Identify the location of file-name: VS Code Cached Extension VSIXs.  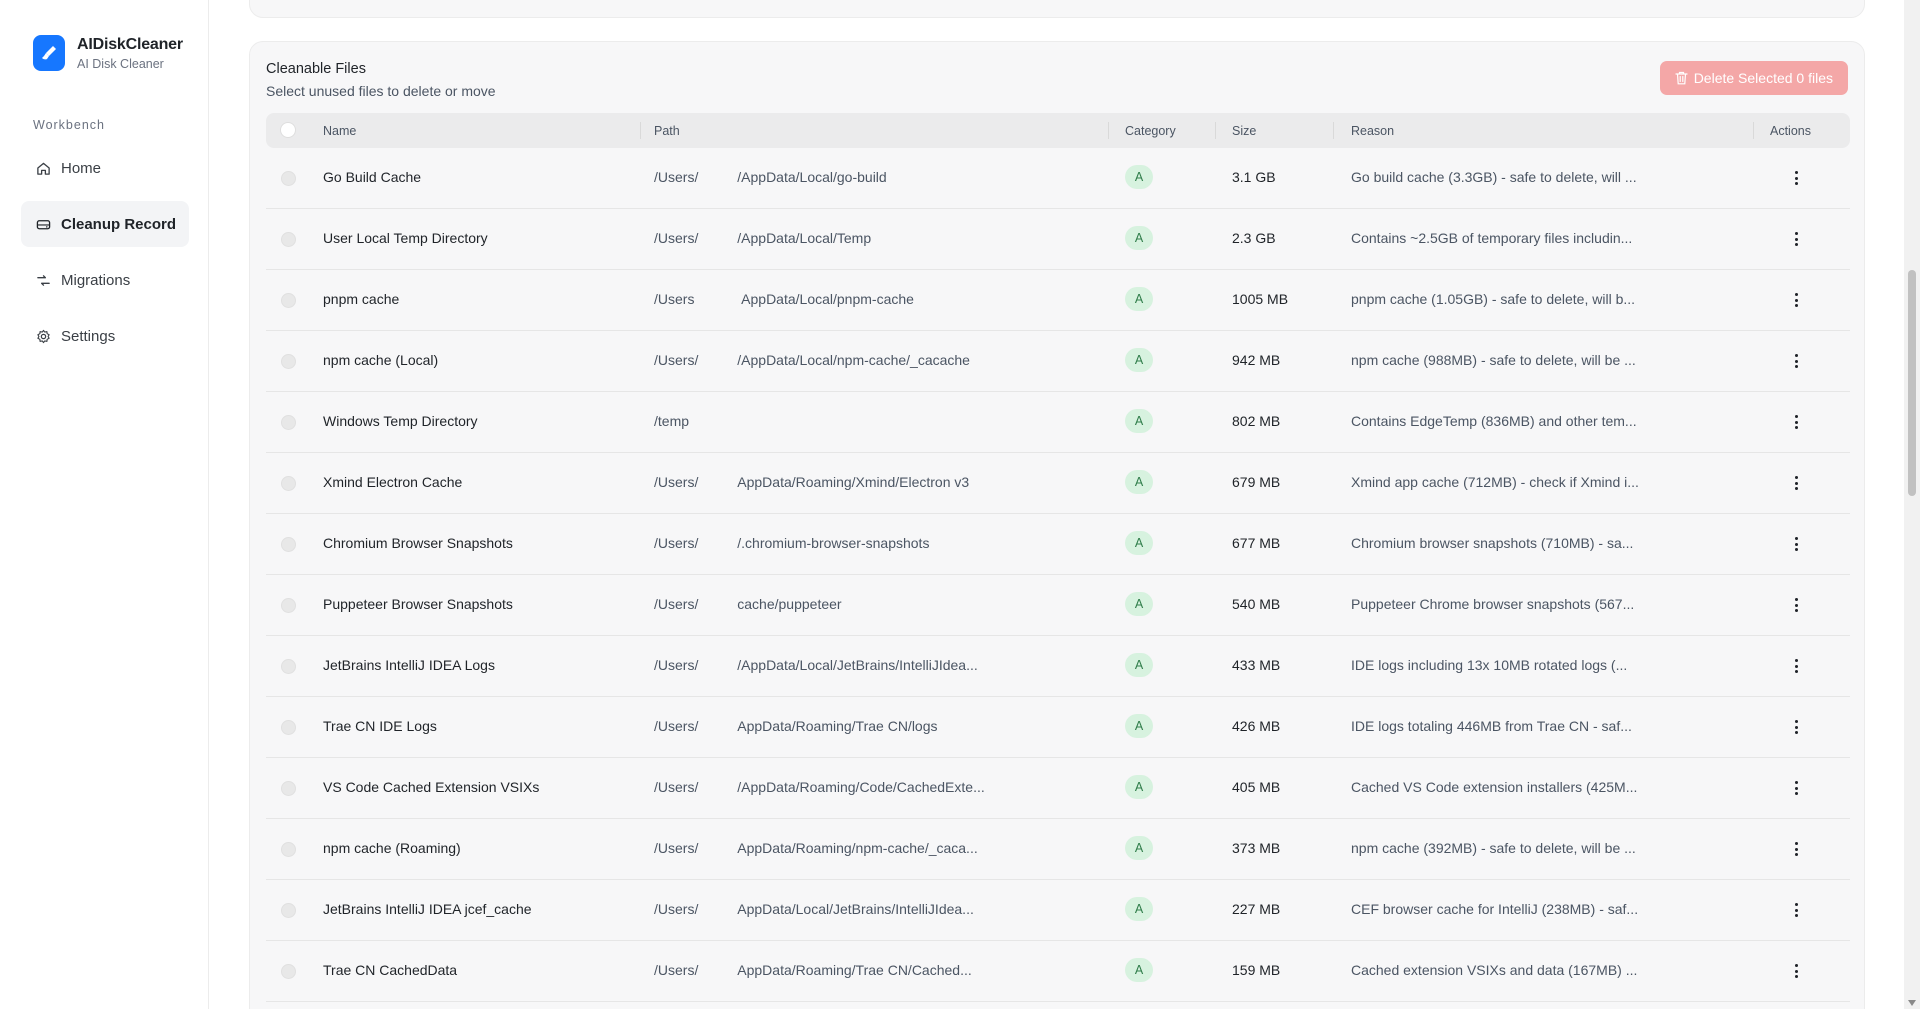
(431, 787).